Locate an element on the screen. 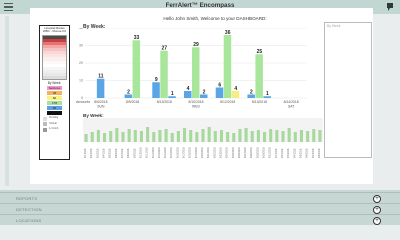 The image size is (400, 240). expand-detection-icon: + is located at coordinates (377, 209).